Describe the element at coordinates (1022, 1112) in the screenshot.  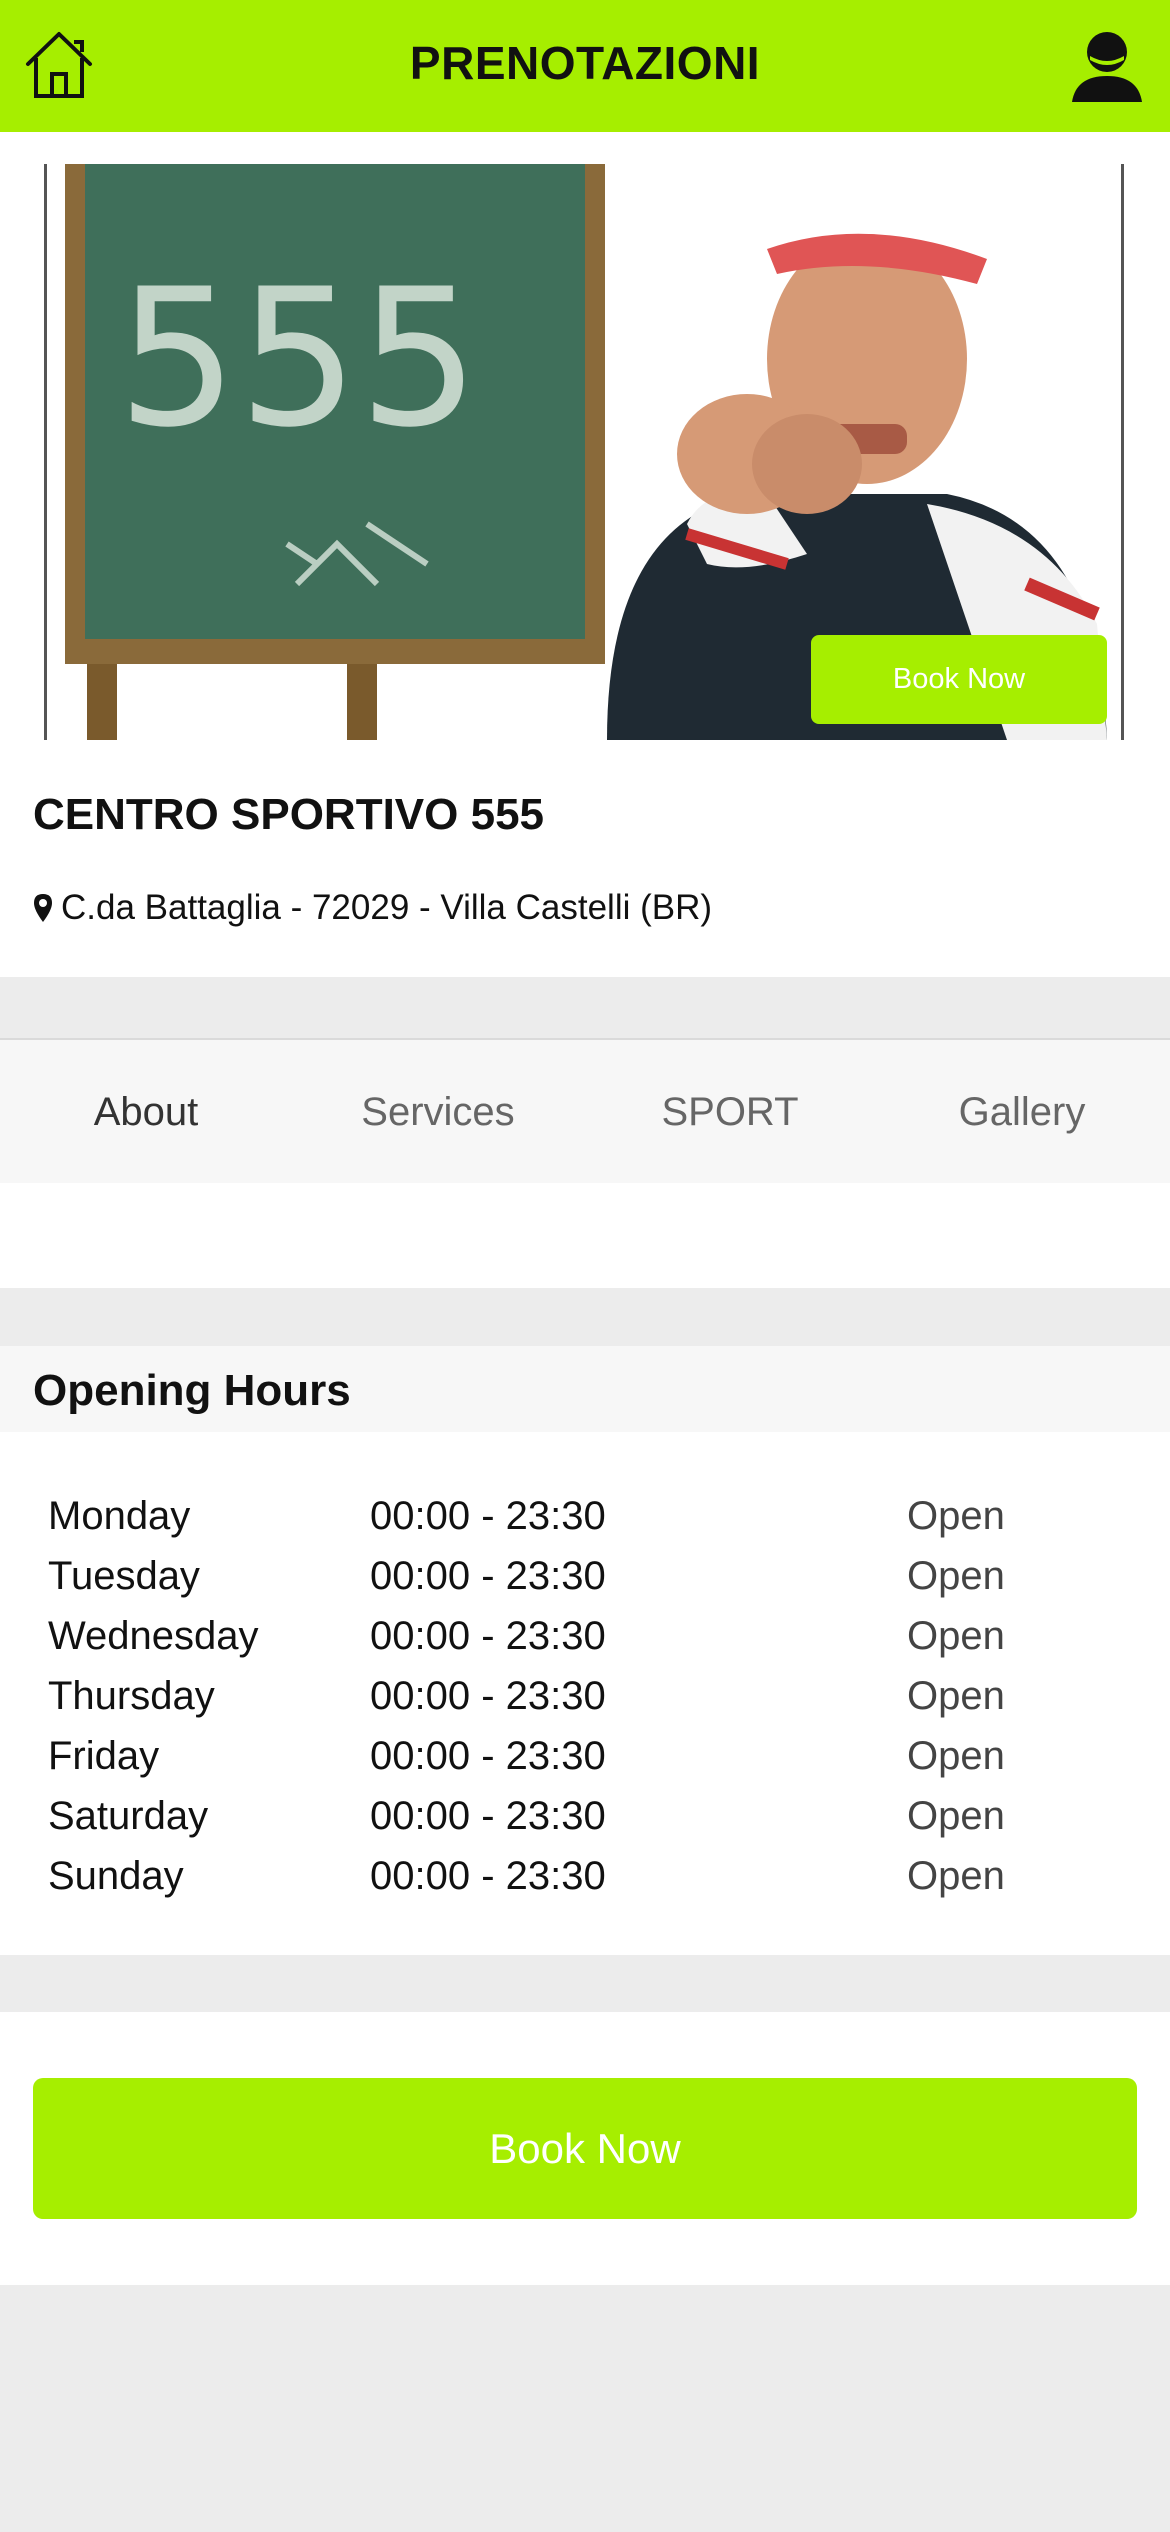
I see `tab-gallery: Gallery` at that location.